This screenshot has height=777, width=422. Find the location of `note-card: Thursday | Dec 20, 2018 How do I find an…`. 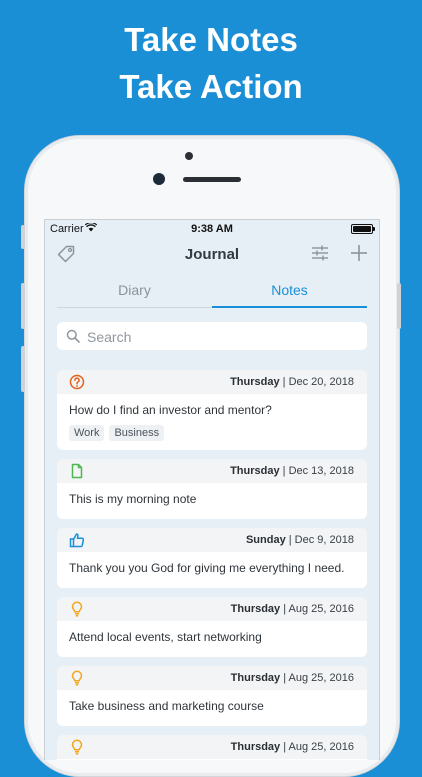

note-card: Thursday | Dec 20, 2018 How do I find an… is located at coordinates (212, 410).